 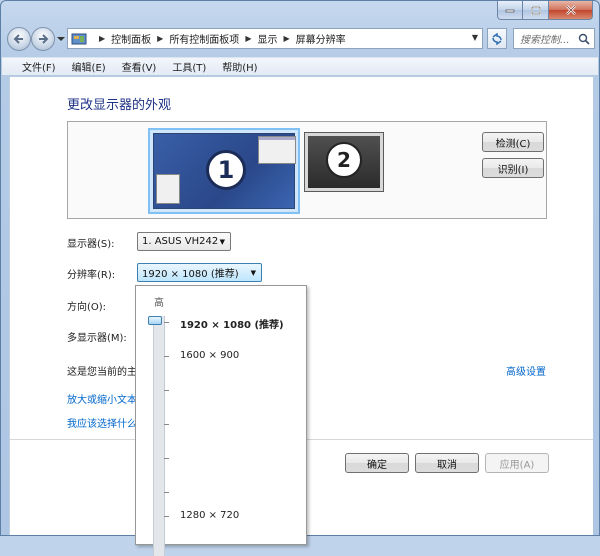 I want to click on display-select-value: 1. ASUS VH242, so click(x=180, y=241).